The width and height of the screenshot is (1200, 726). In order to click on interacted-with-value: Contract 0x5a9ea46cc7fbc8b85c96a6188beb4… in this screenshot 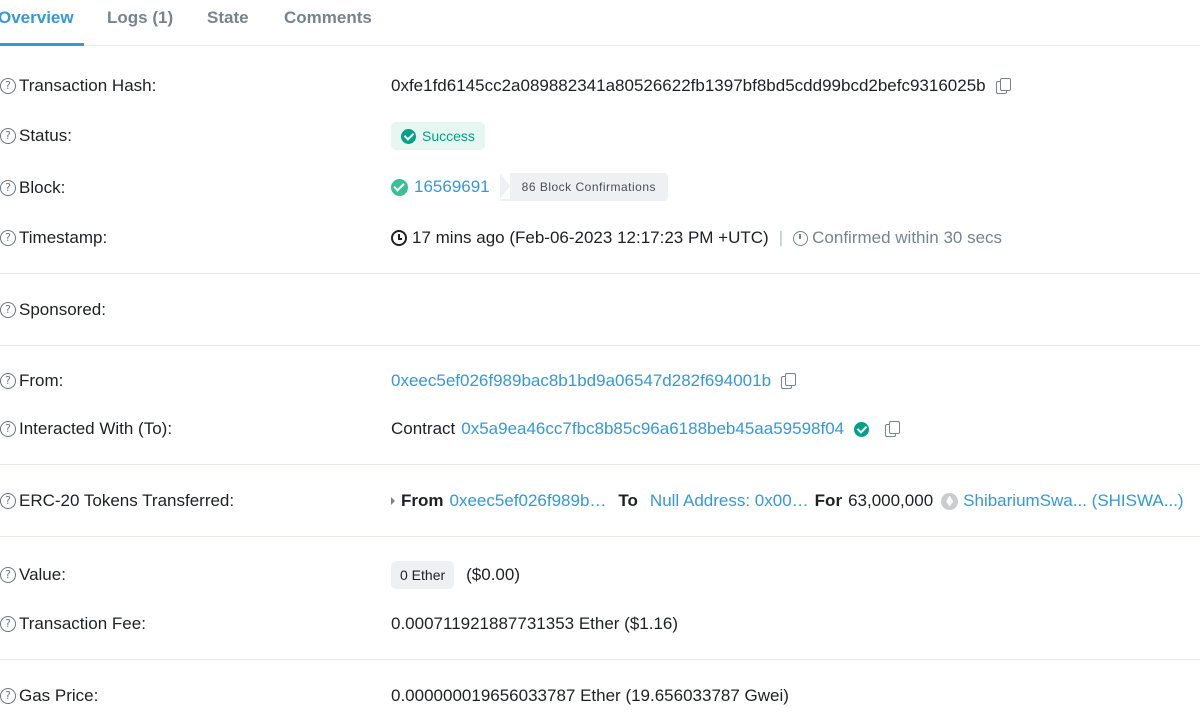, I will do `click(646, 429)`.